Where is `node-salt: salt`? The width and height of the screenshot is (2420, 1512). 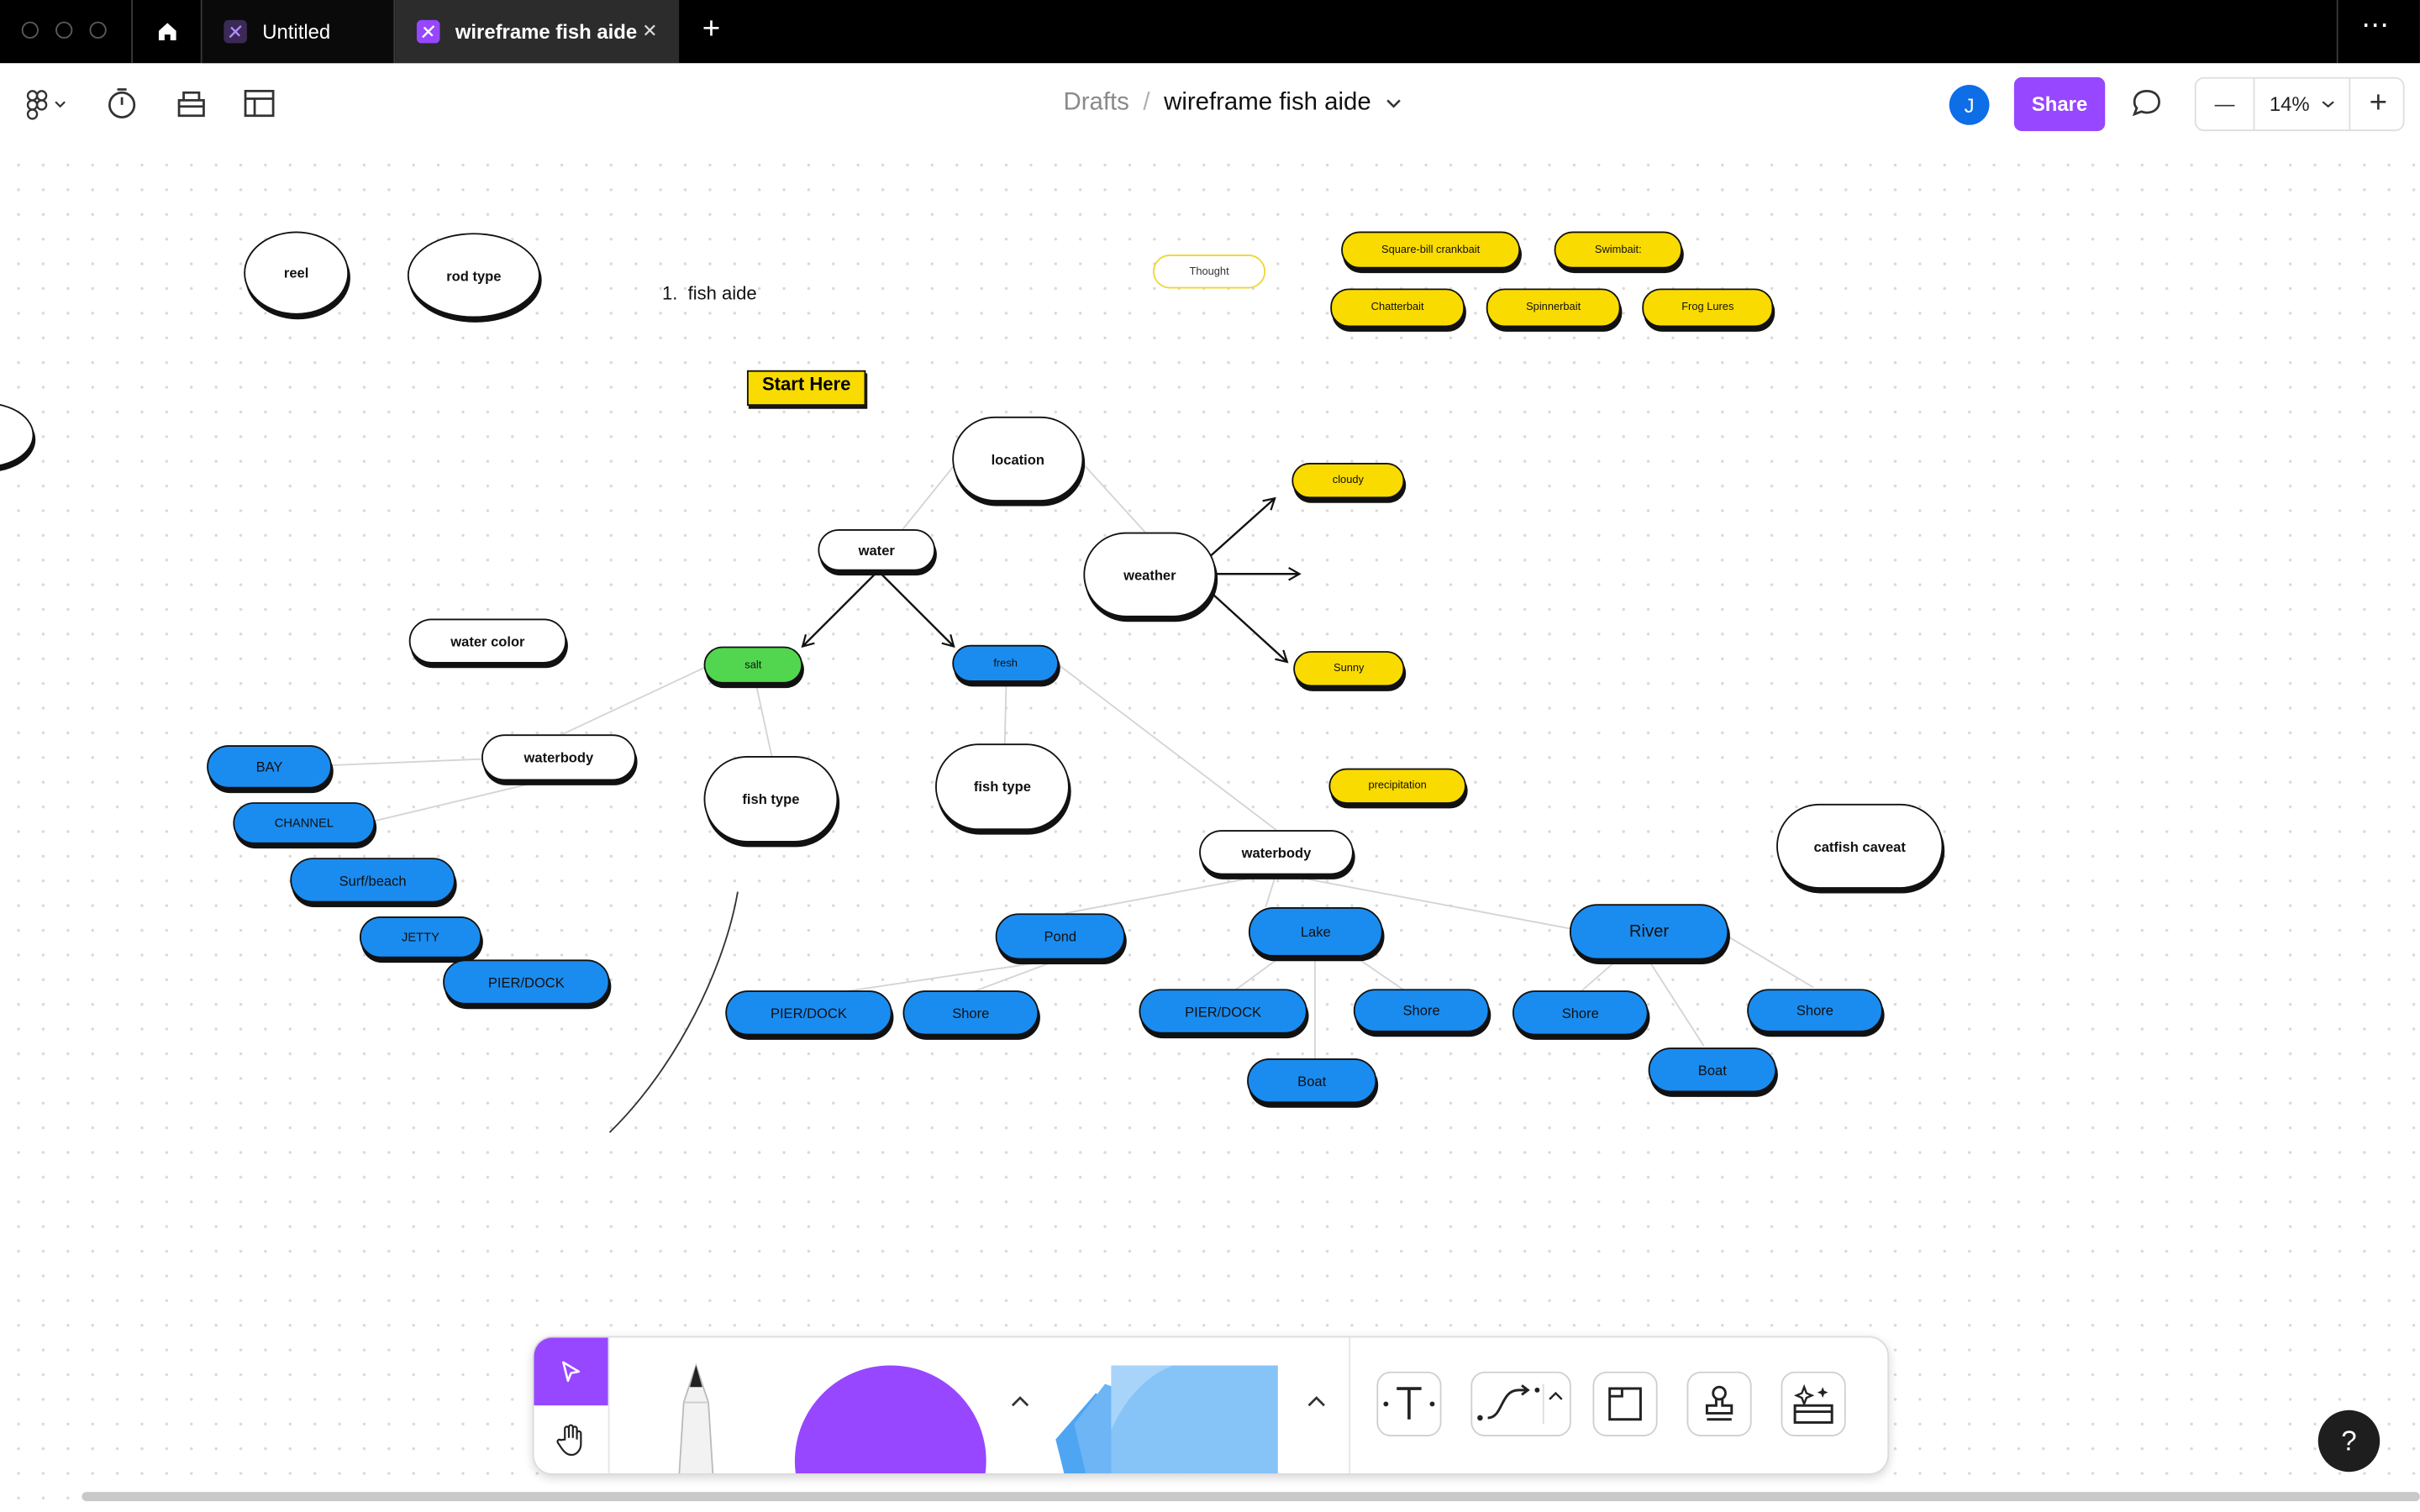 node-salt: salt is located at coordinates (753, 665).